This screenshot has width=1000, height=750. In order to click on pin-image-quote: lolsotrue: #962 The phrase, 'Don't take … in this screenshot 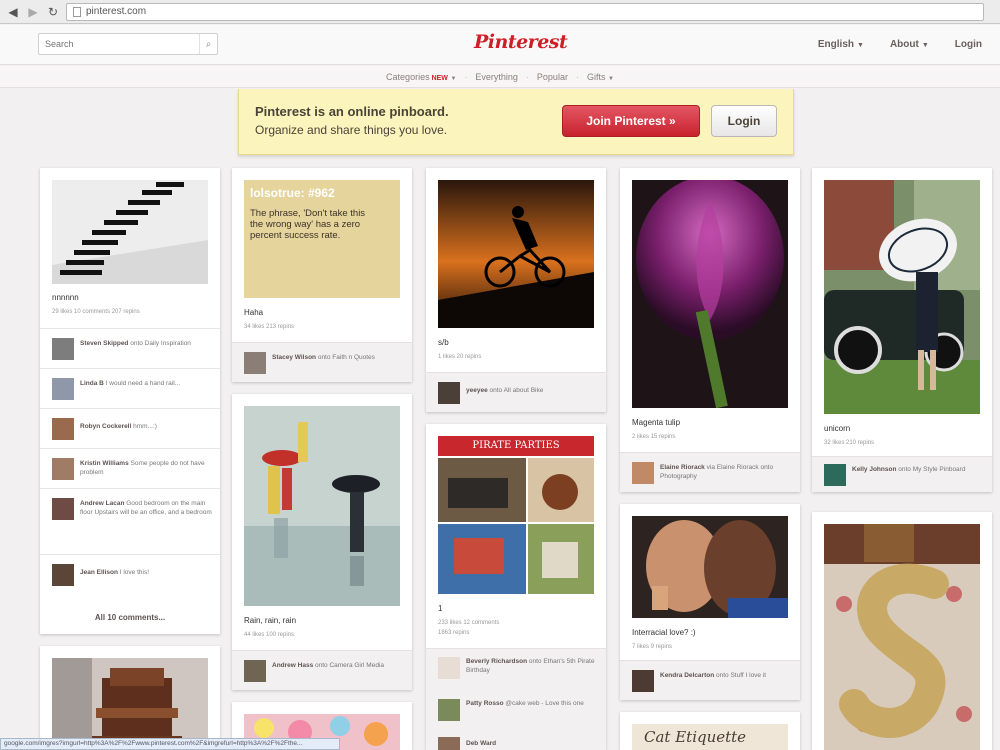, I will do `click(322, 239)`.